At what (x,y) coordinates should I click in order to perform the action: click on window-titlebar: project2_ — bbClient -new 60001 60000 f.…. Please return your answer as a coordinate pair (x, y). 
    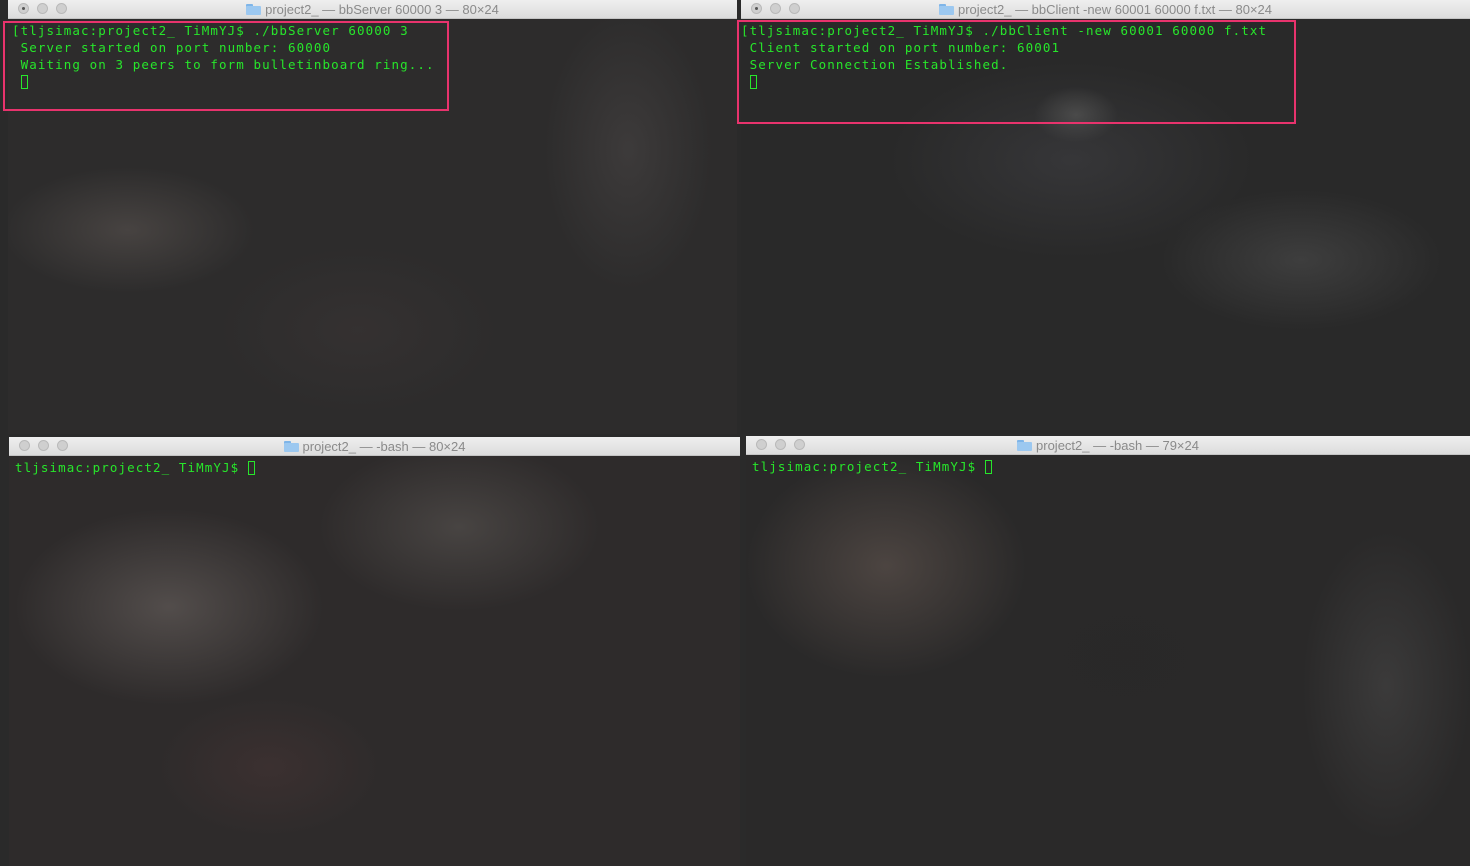
    Looking at the image, I should click on (1105, 9).